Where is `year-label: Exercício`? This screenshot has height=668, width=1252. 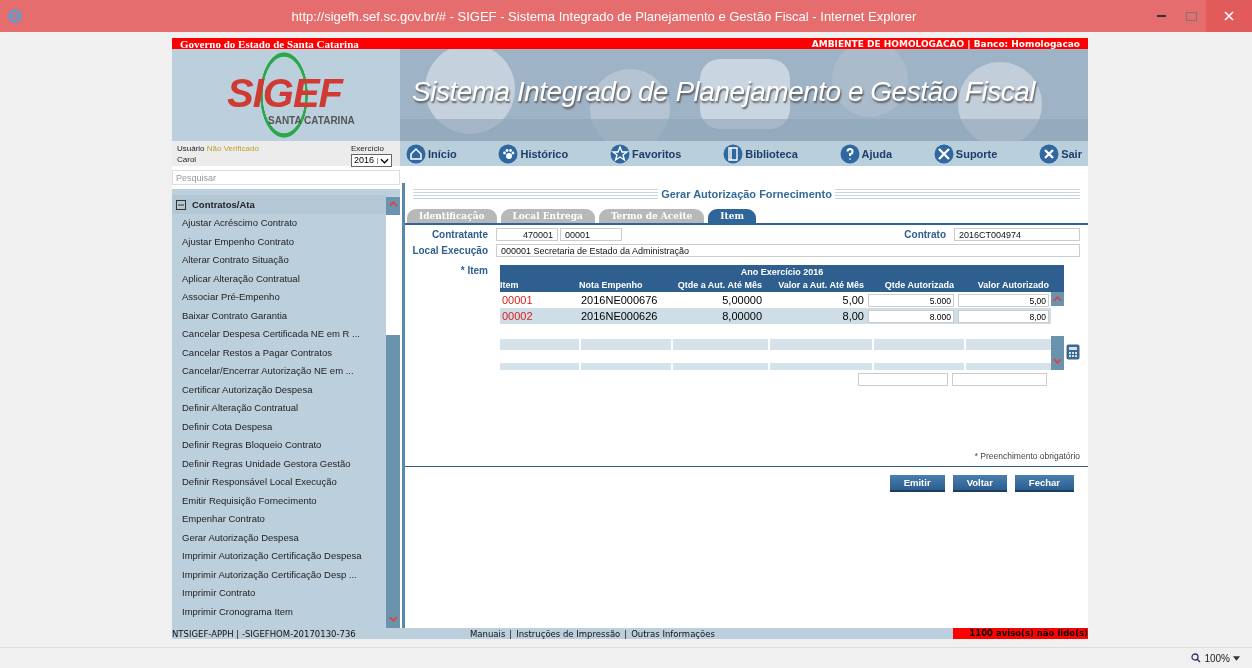 year-label: Exercício is located at coordinates (367, 148).